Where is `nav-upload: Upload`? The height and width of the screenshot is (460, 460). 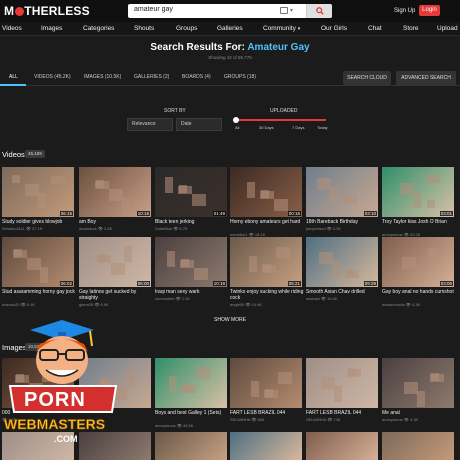 nav-upload: Upload is located at coordinates (447, 28).